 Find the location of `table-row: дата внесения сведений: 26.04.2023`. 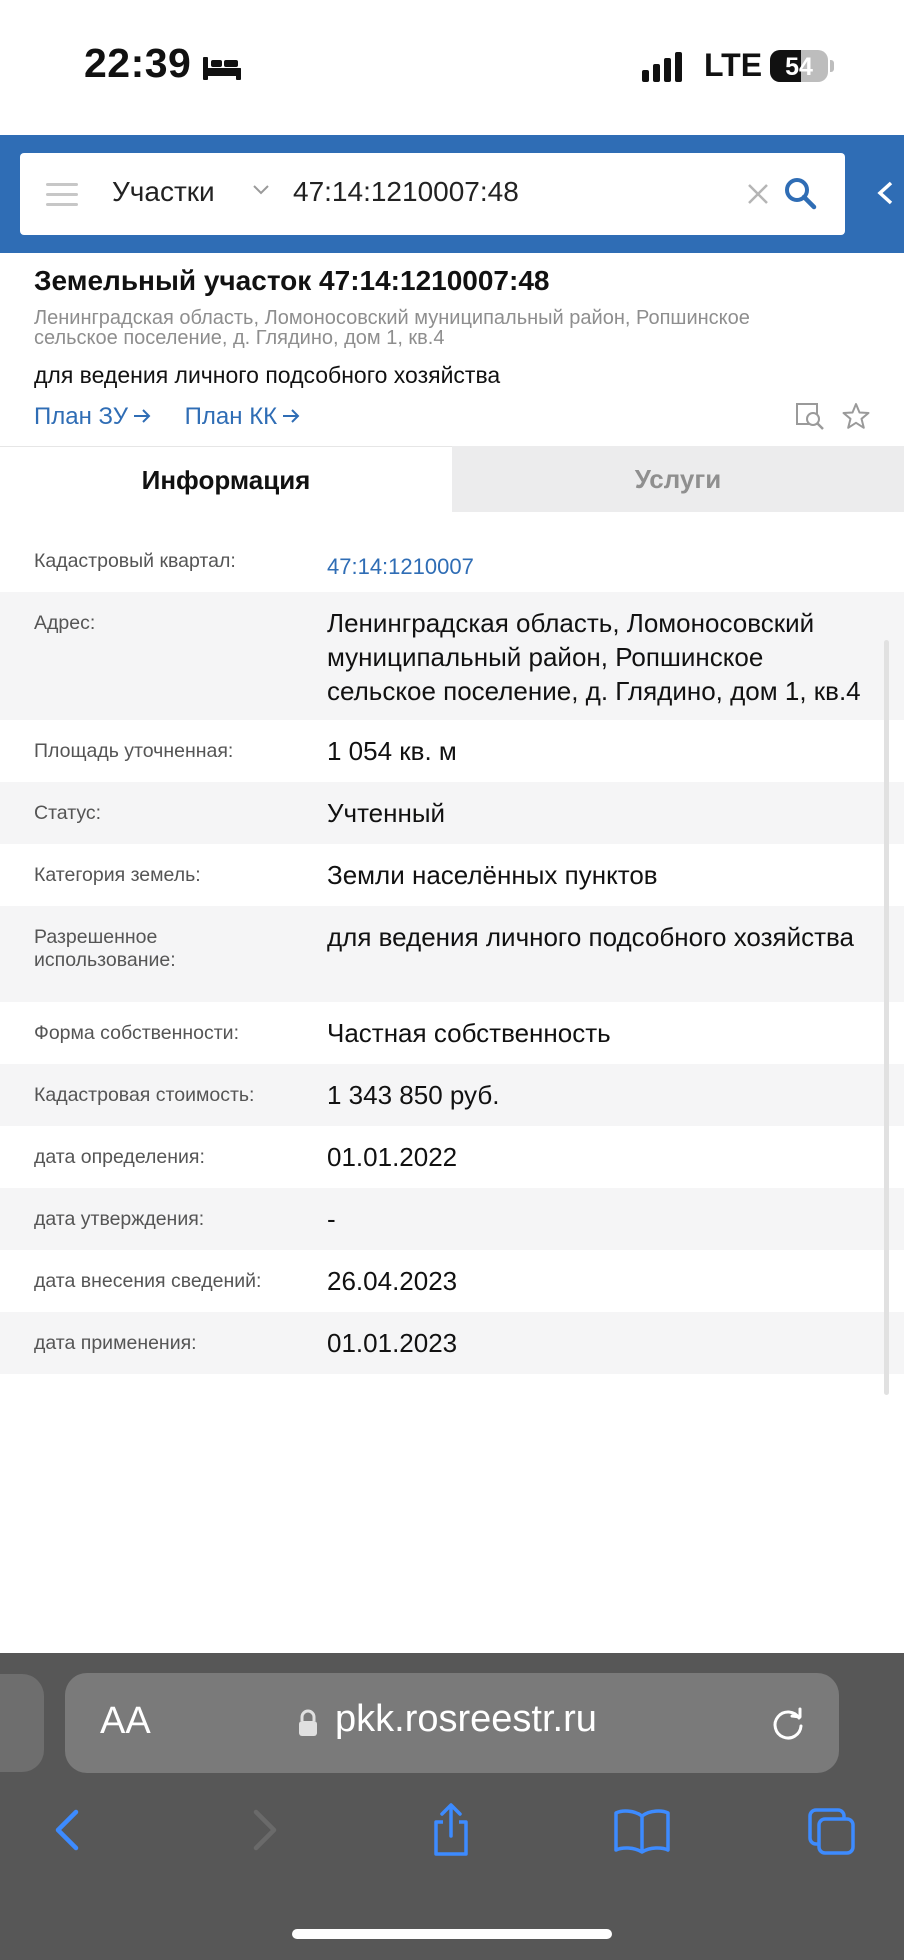

table-row: дата внесения сведений: 26.04.2023 is located at coordinates (452, 1281).